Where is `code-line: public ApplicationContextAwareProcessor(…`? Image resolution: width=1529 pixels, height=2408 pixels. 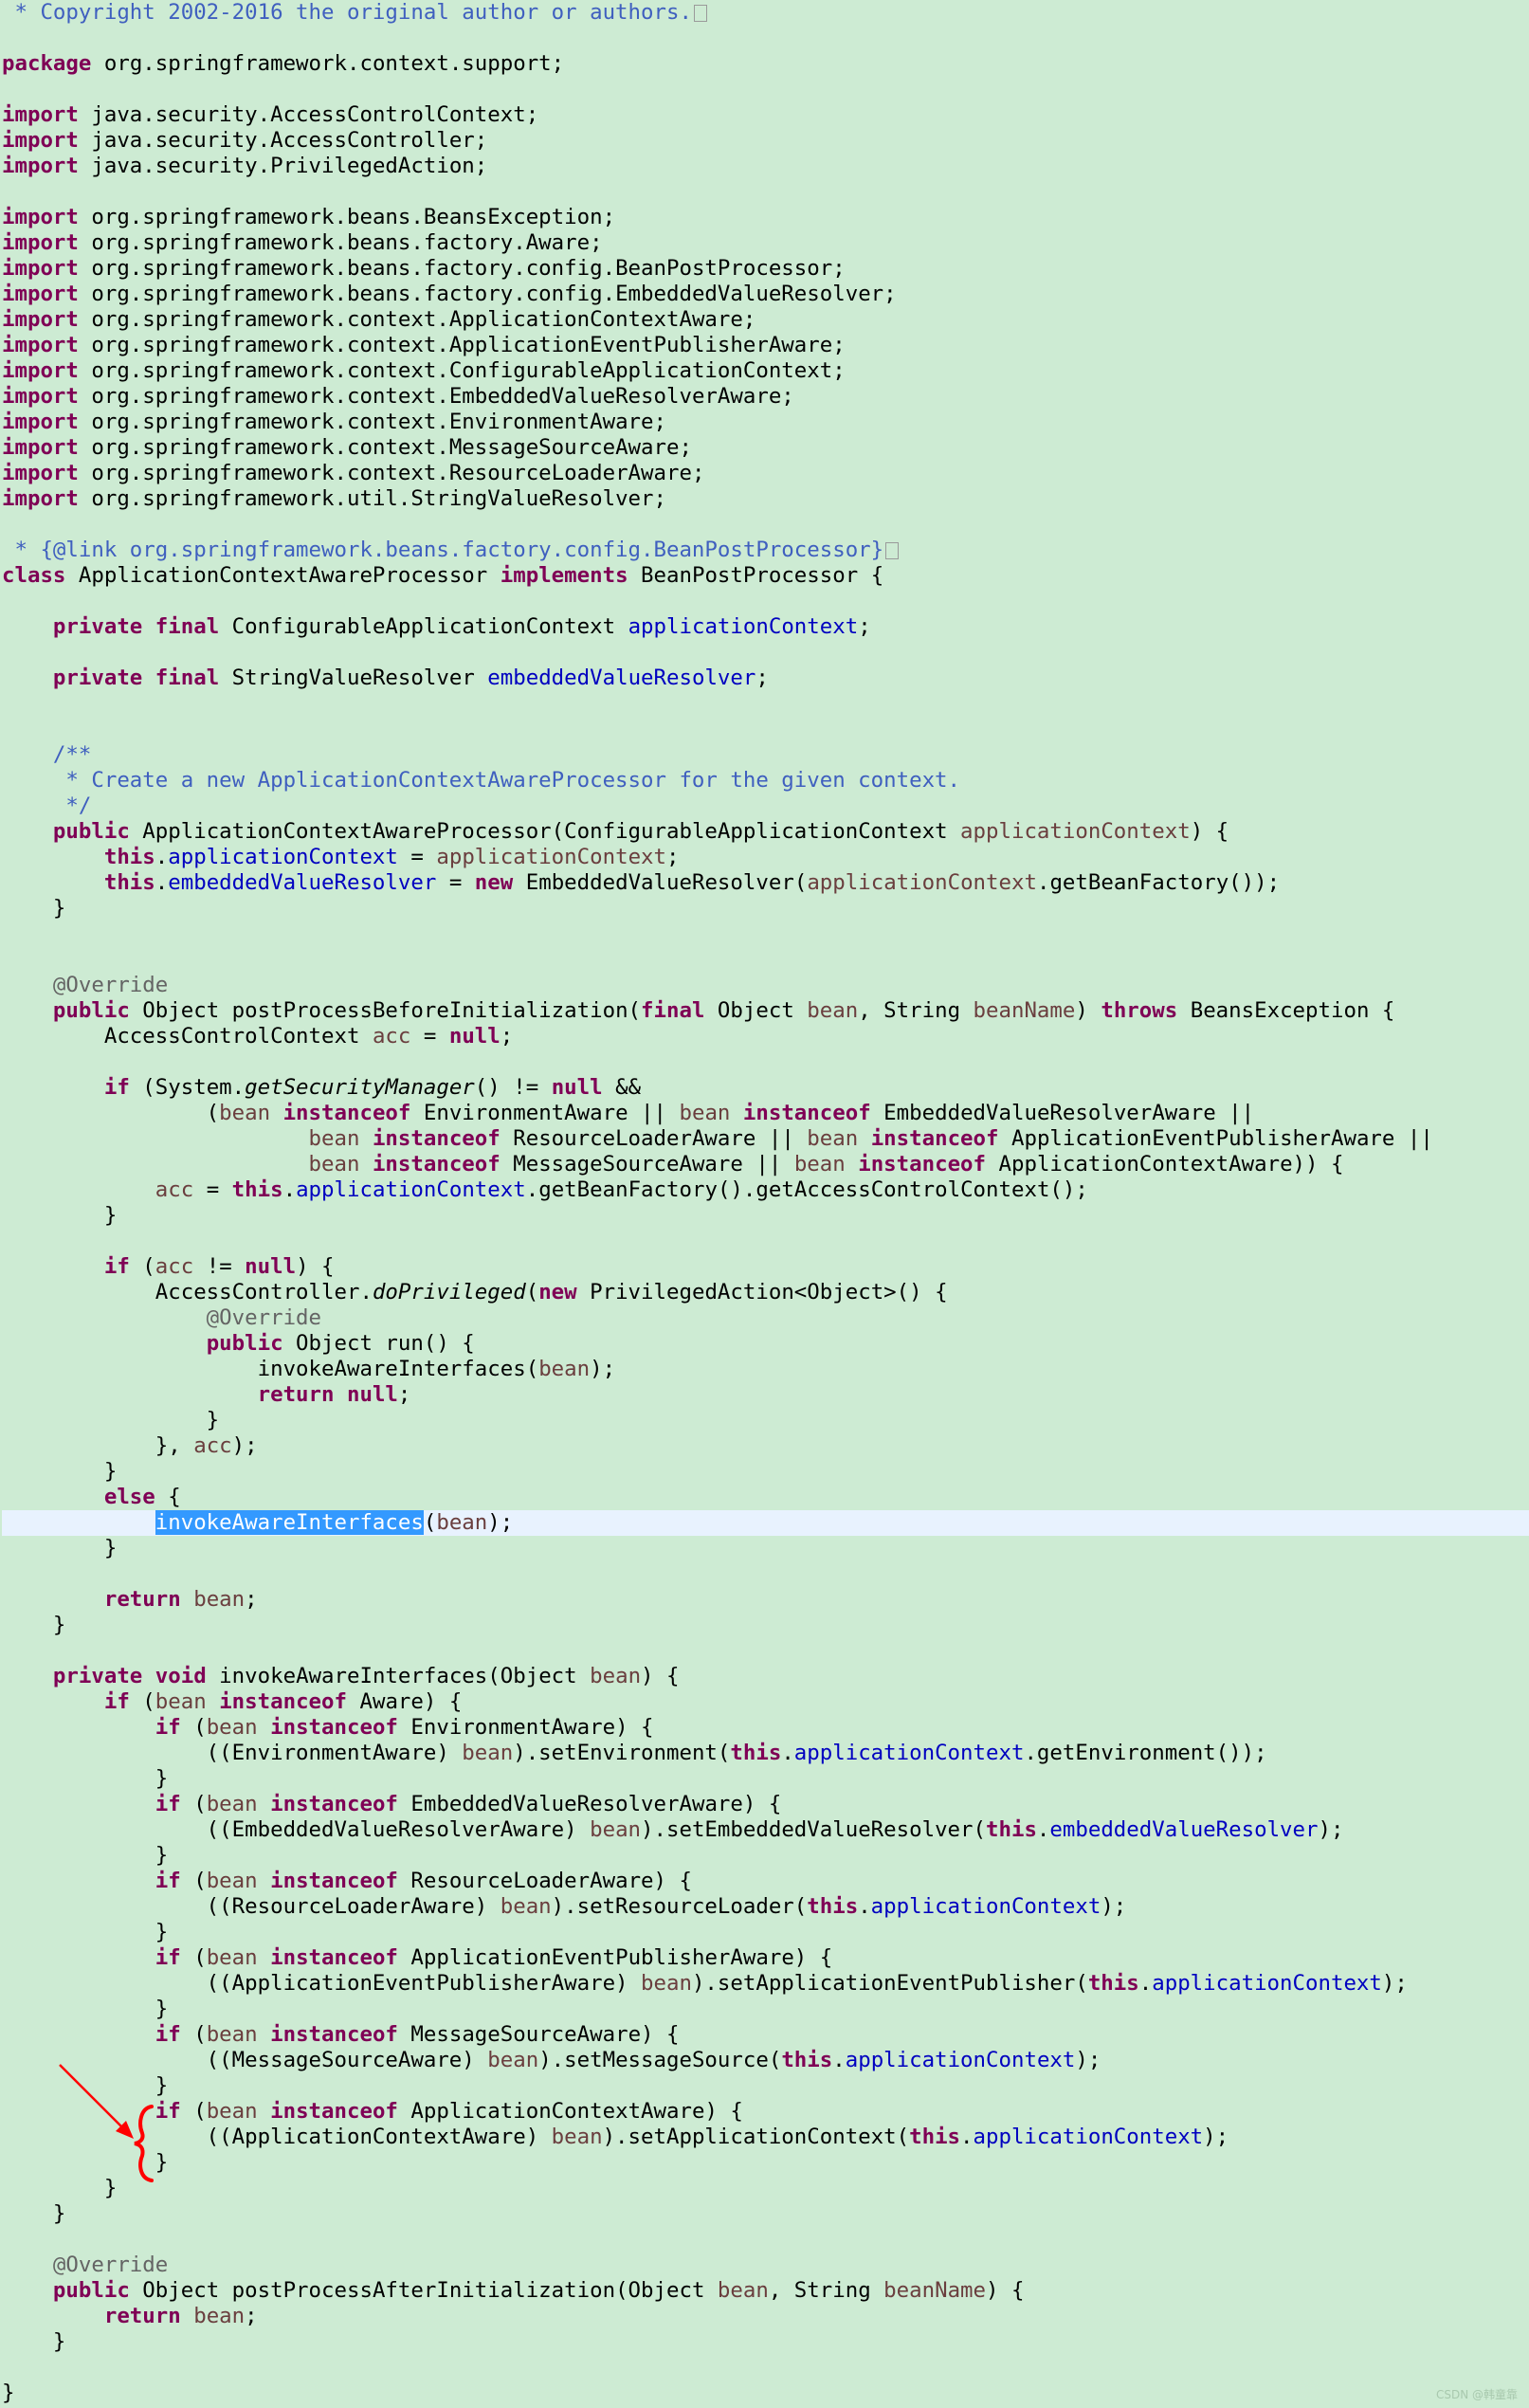 code-line: public ApplicationContextAwareProcessor(… is located at coordinates (765, 832).